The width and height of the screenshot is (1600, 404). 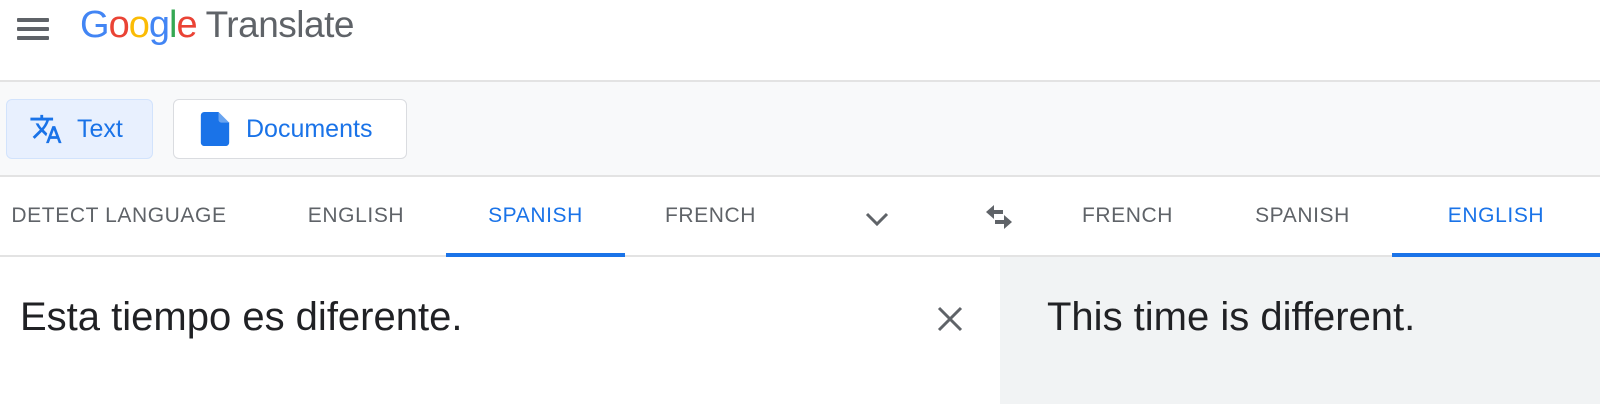 What do you see at coordinates (241, 317) in the screenshot?
I see `source-text-input: Esta tiempo es diferente.` at bounding box center [241, 317].